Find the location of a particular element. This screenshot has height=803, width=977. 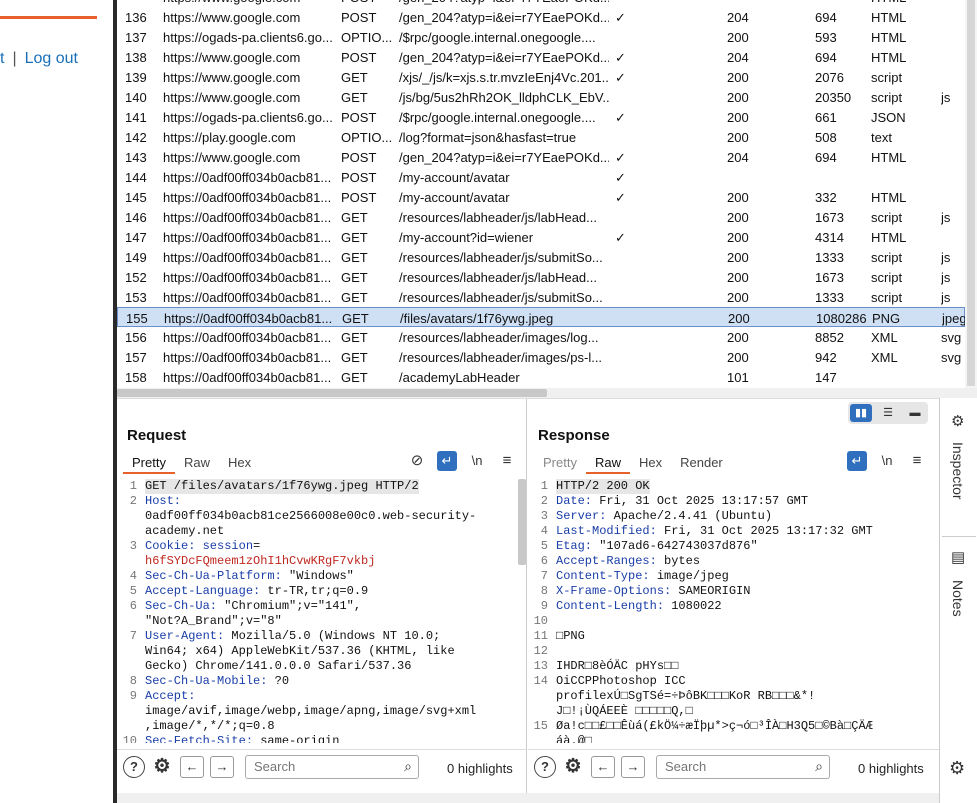

history-vertical-scrollbar is located at coordinates (971, 194).